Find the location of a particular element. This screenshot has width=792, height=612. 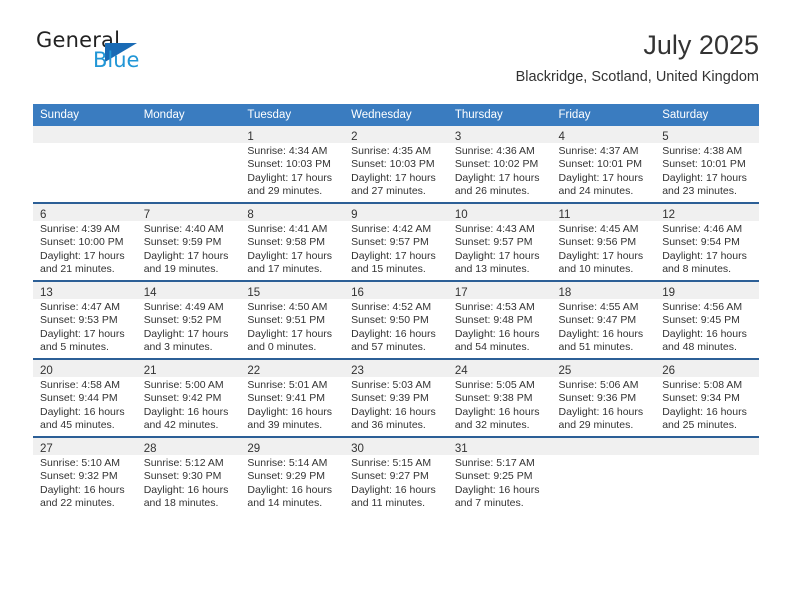

day-number-band: 10 is located at coordinates (499, 212).